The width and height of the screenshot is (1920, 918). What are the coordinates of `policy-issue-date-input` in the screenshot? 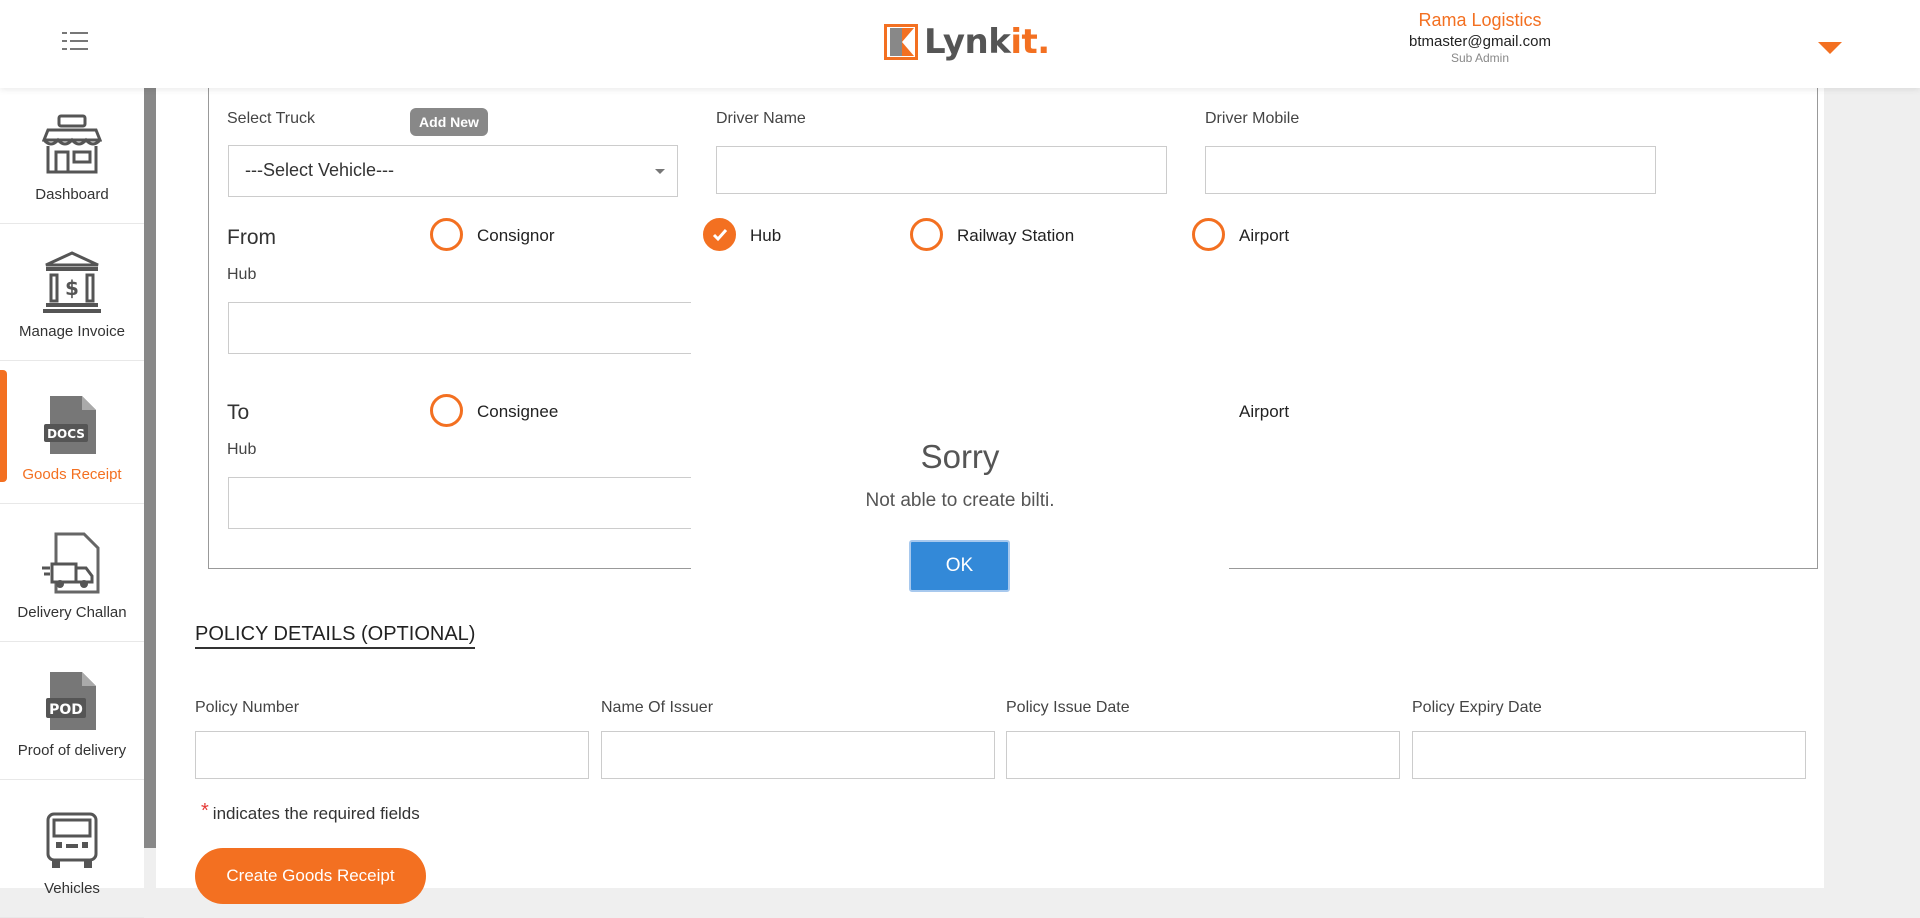 It's located at (1203, 755).